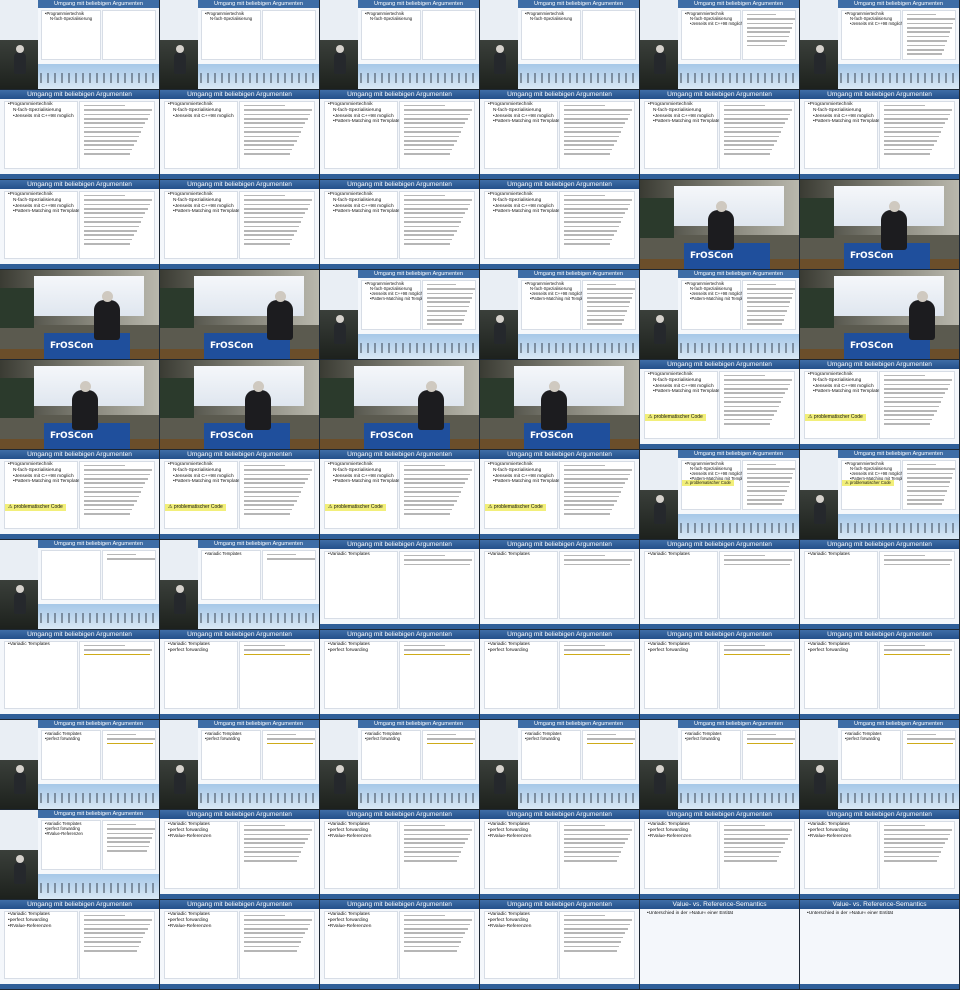 This screenshot has width=960, height=990. Describe the element at coordinates (708, 483) in the screenshot. I see `warning-label: ⚠ problematischer Code` at that location.